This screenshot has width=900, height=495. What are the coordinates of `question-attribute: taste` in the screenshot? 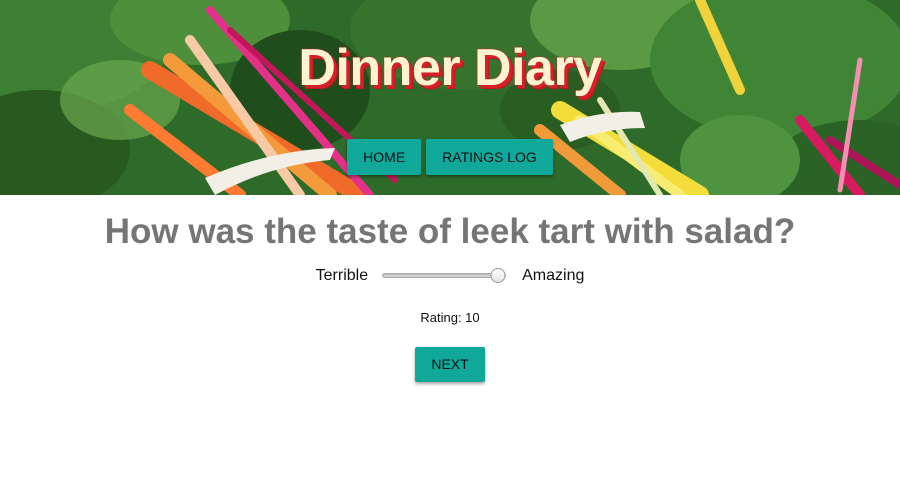 It's located at (367, 231).